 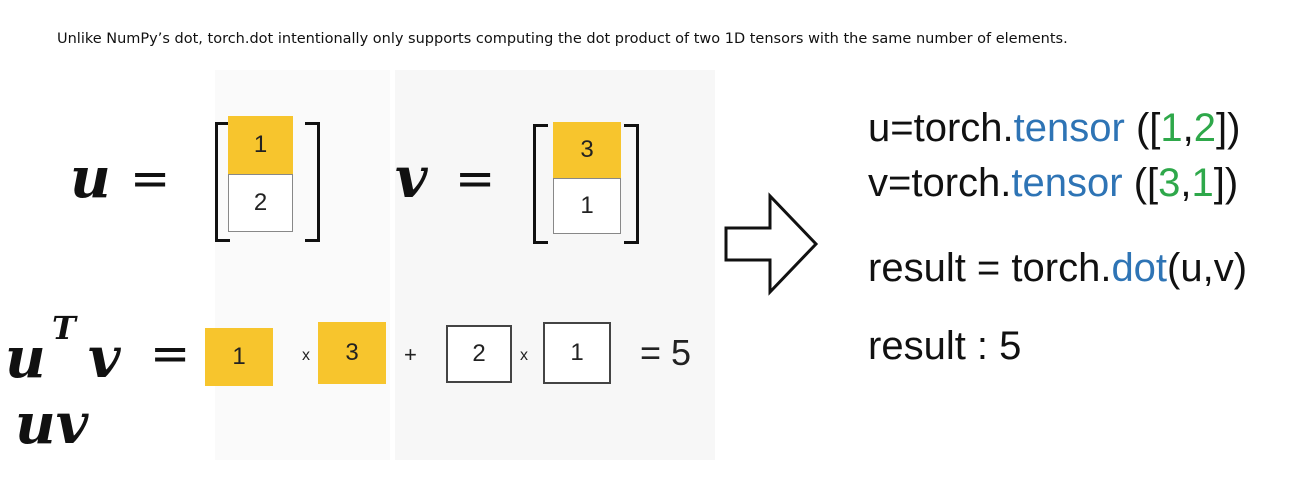 I want to click on term-3: 2, so click(x=479, y=354).